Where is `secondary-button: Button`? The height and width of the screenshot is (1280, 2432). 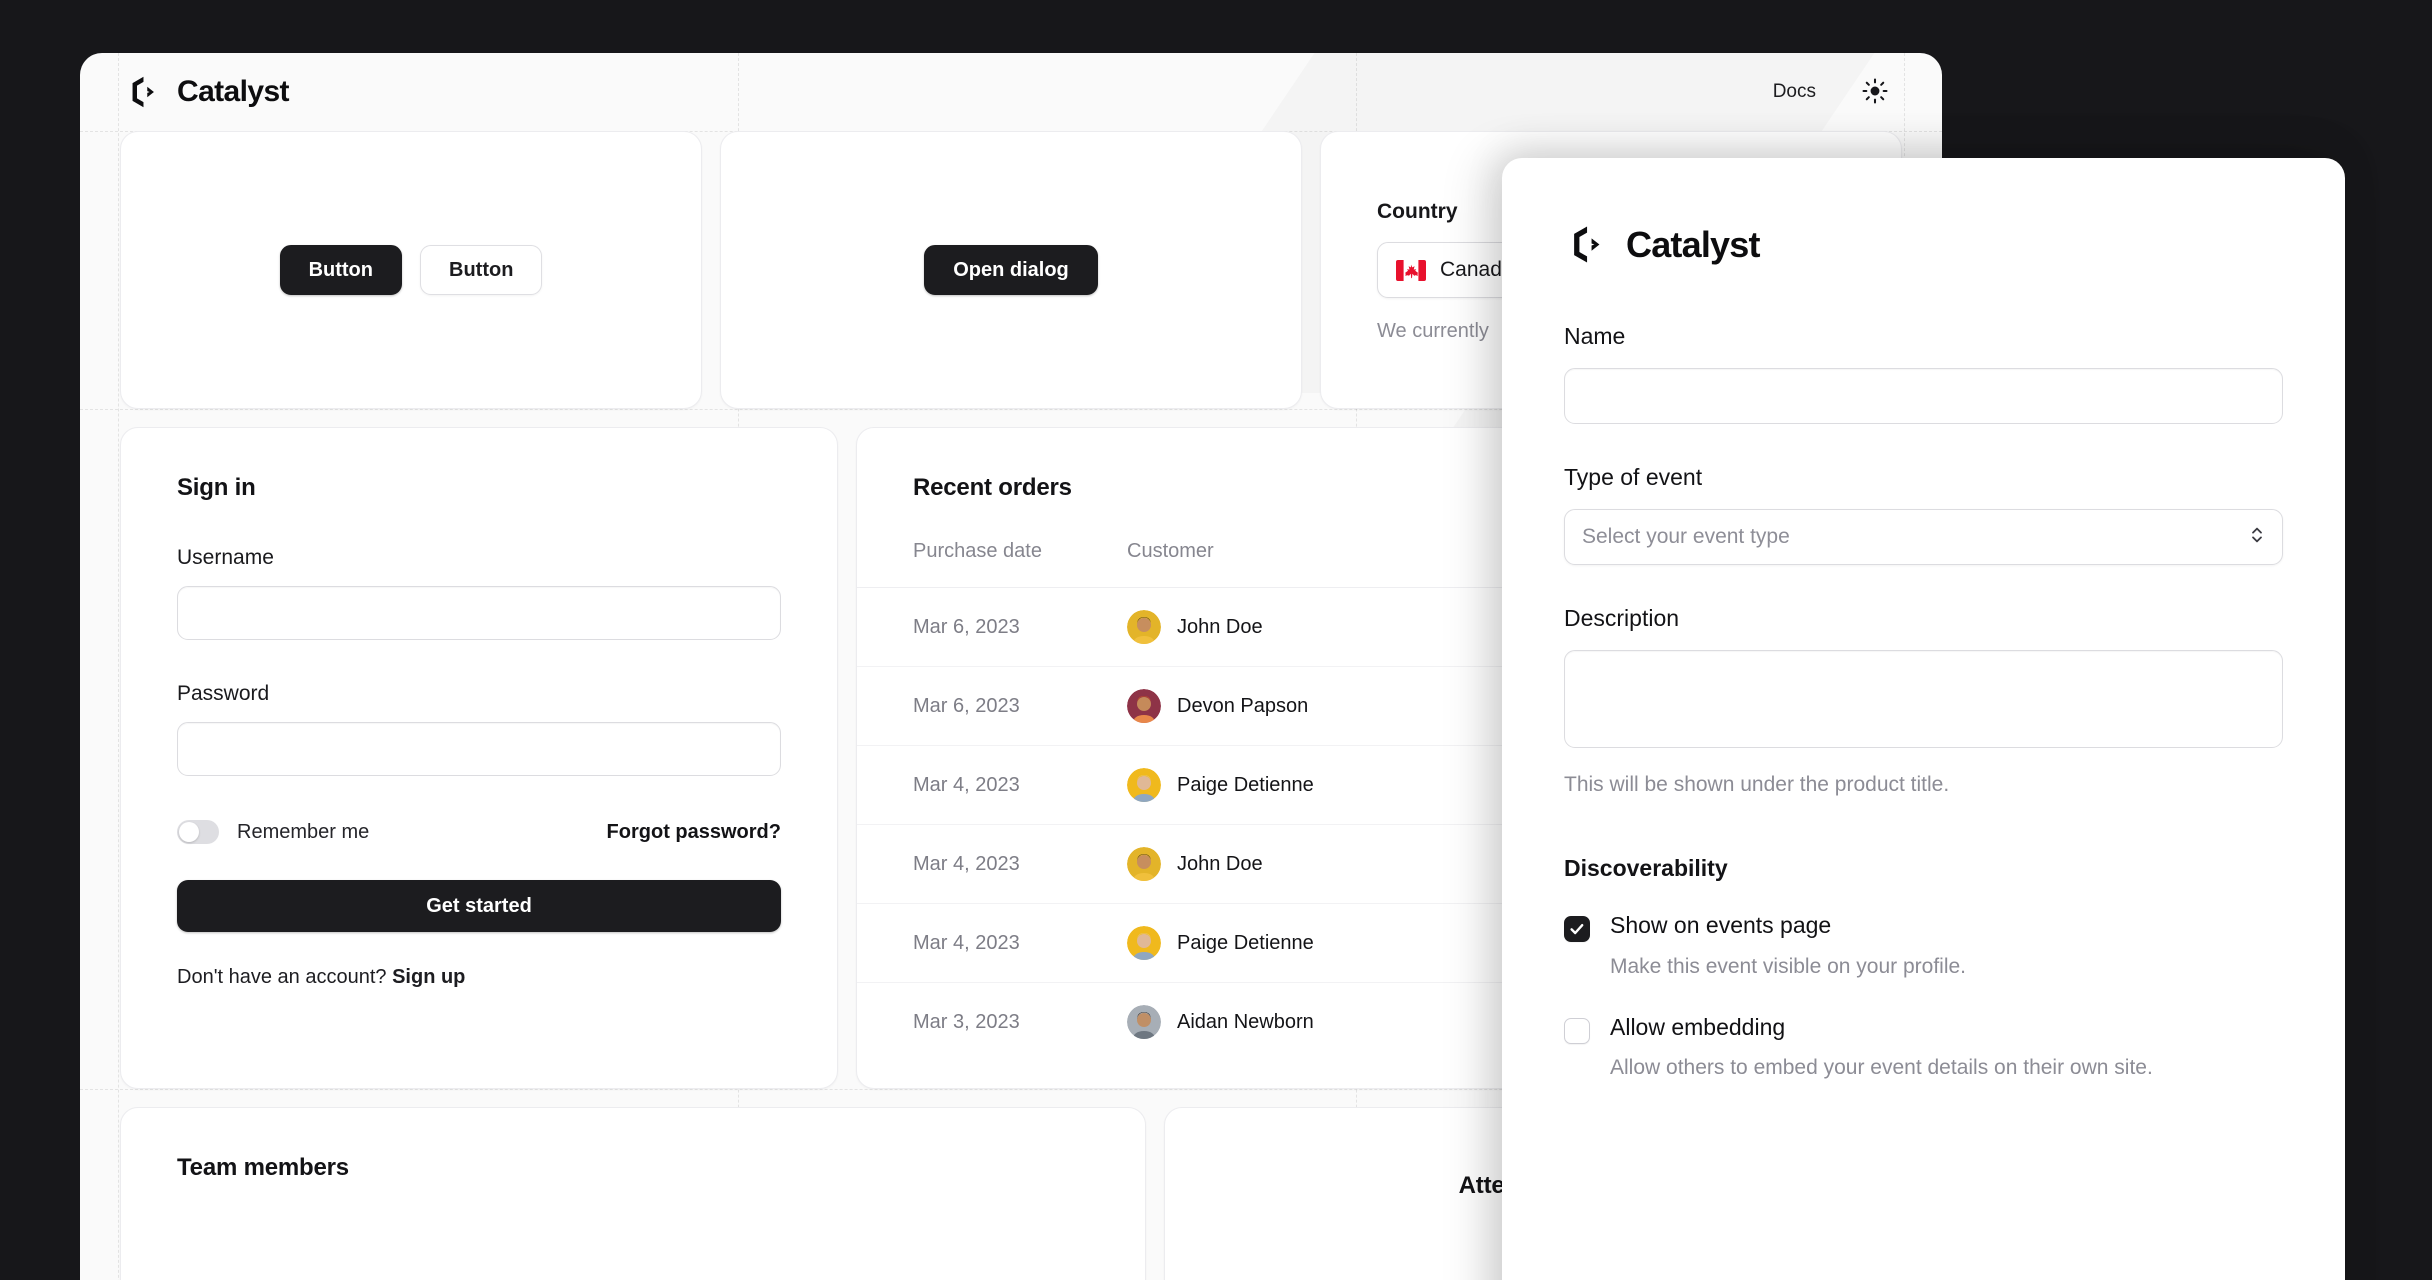
secondary-button: Button is located at coordinates (481, 270).